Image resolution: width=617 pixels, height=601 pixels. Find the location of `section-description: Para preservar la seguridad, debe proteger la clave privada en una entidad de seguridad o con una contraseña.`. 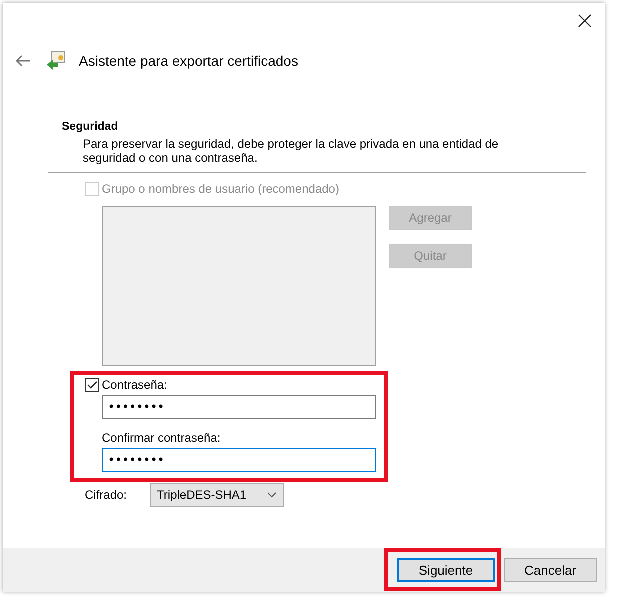

section-description: Para preservar la seguridad, debe proteger la clave privada en una entidad de seguridad o con una contraseña. is located at coordinates (291, 151).